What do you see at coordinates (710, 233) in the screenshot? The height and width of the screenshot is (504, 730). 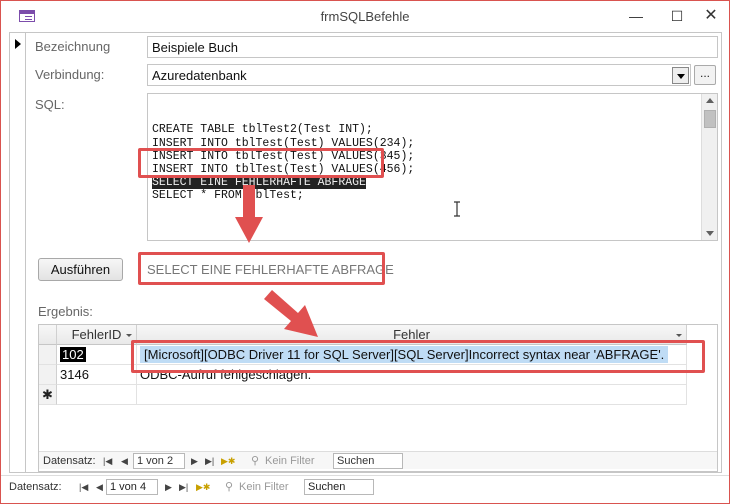 I see `scroll-down-icon` at bounding box center [710, 233].